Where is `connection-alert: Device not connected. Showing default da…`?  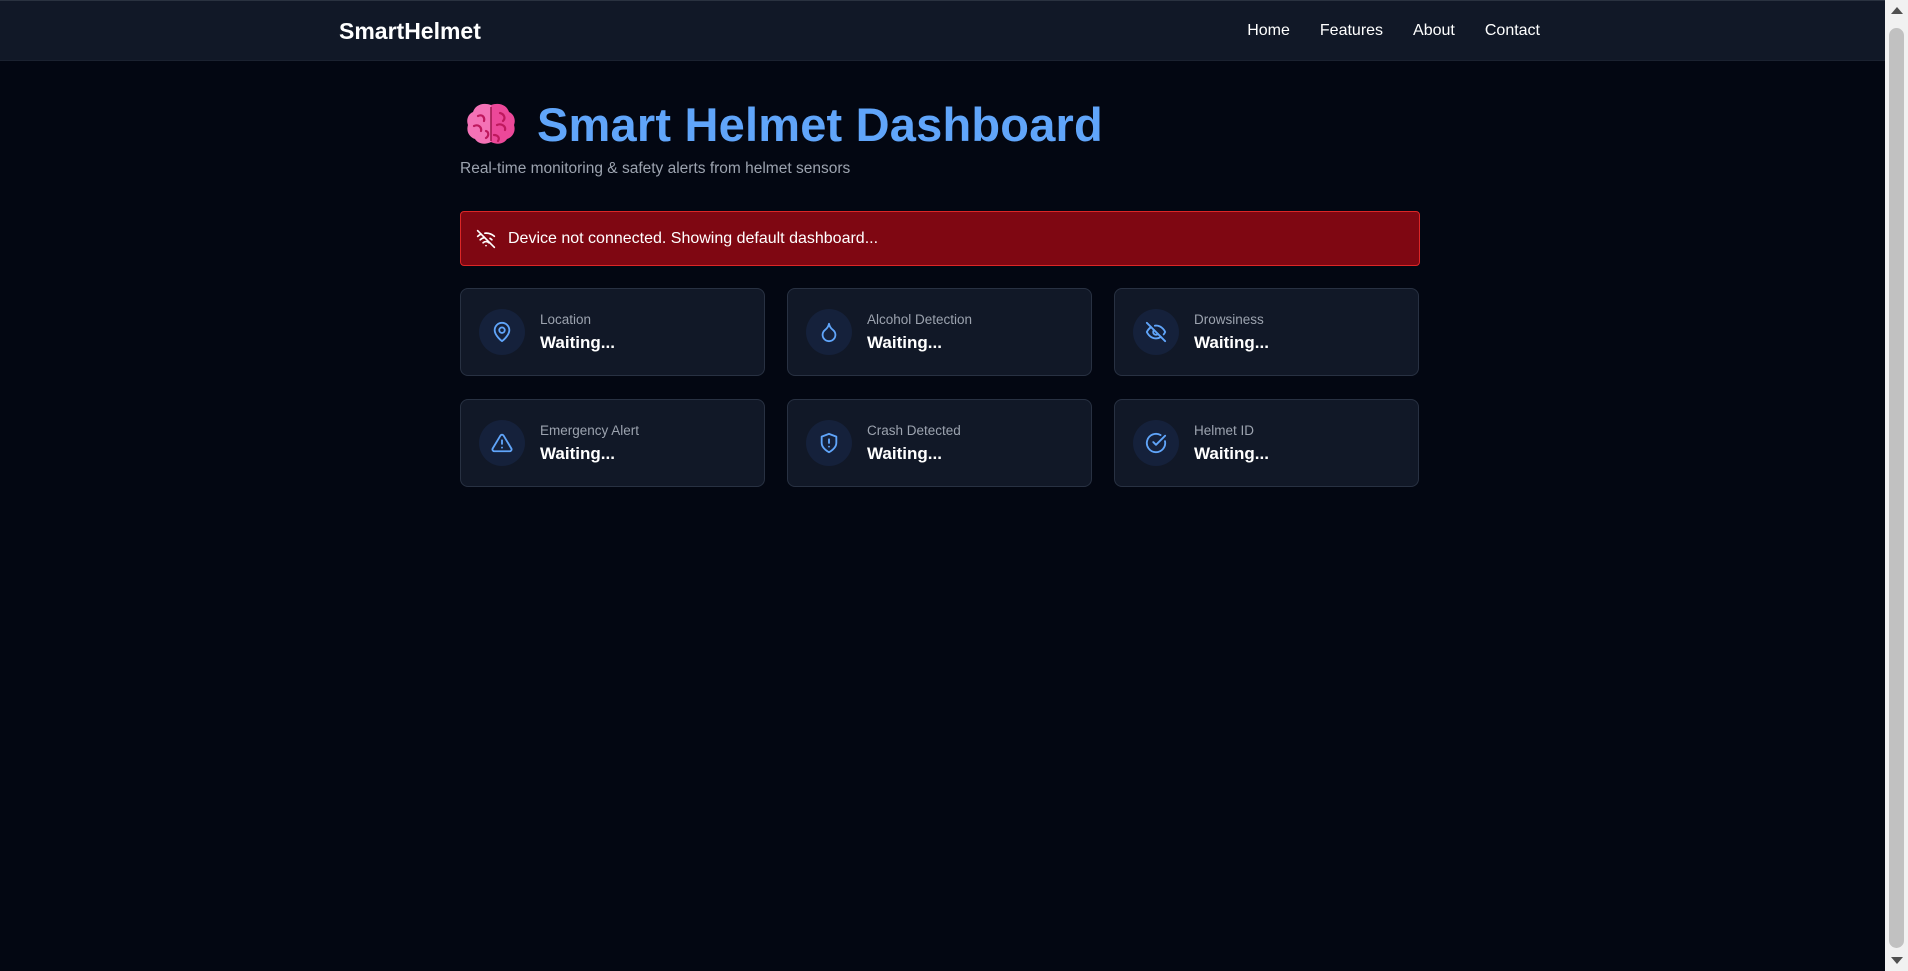
connection-alert: Device not connected. Showing default da… is located at coordinates (940, 238).